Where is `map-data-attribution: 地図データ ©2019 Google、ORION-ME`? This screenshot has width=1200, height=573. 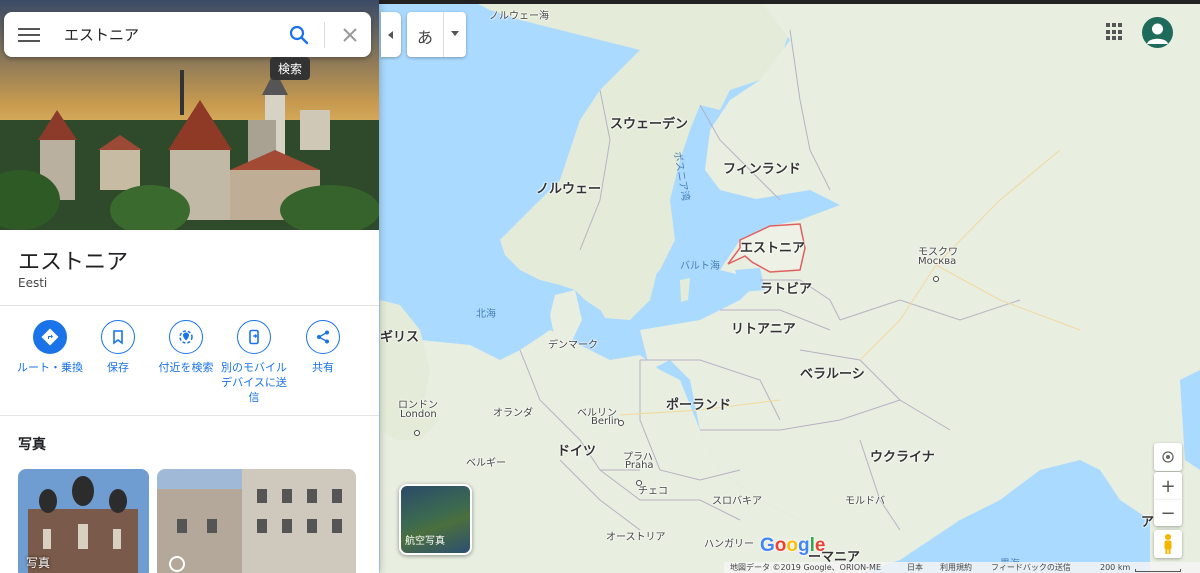 map-data-attribution: 地図データ ©2019 Google、ORION-ME is located at coordinates (805, 567).